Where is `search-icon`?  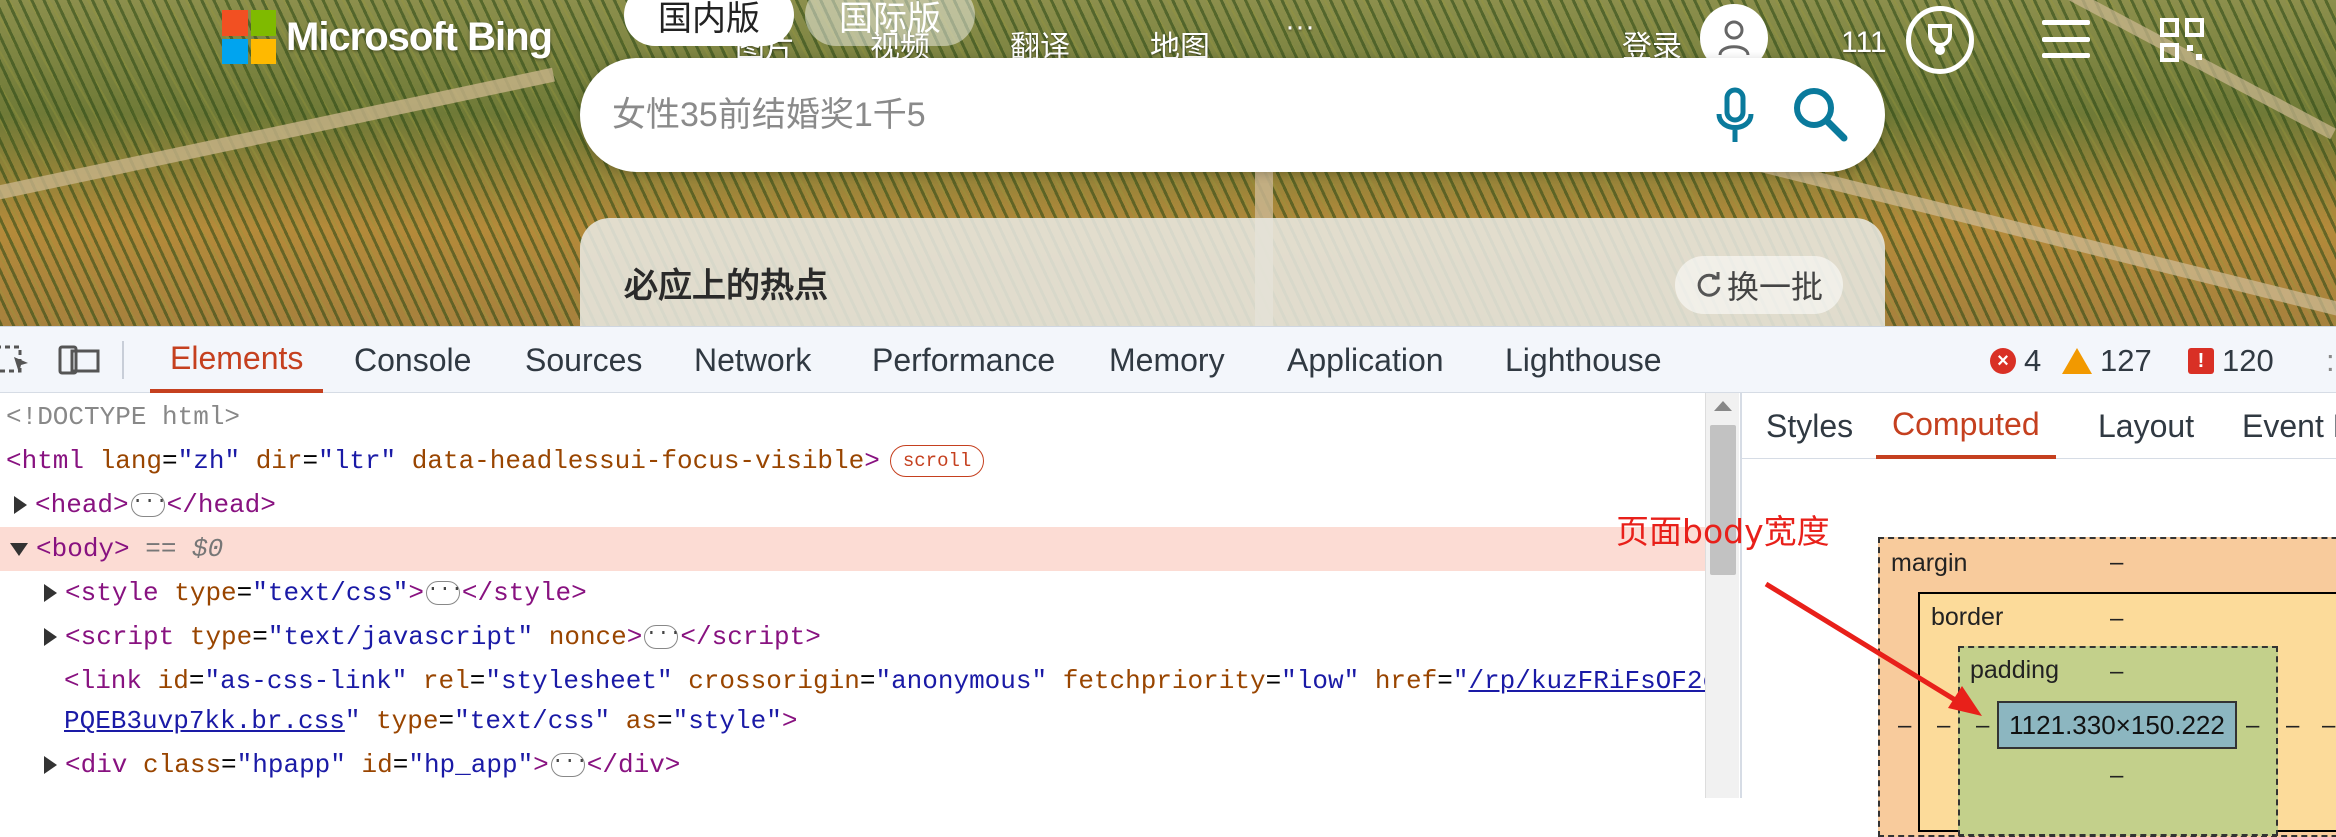
search-icon is located at coordinates (1820, 116).